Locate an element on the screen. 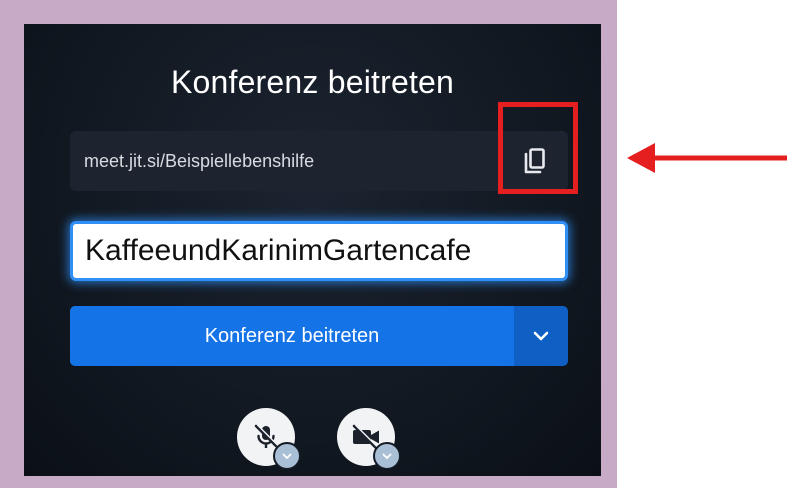 The height and width of the screenshot is (488, 789). conference-name-input is located at coordinates (319, 251).